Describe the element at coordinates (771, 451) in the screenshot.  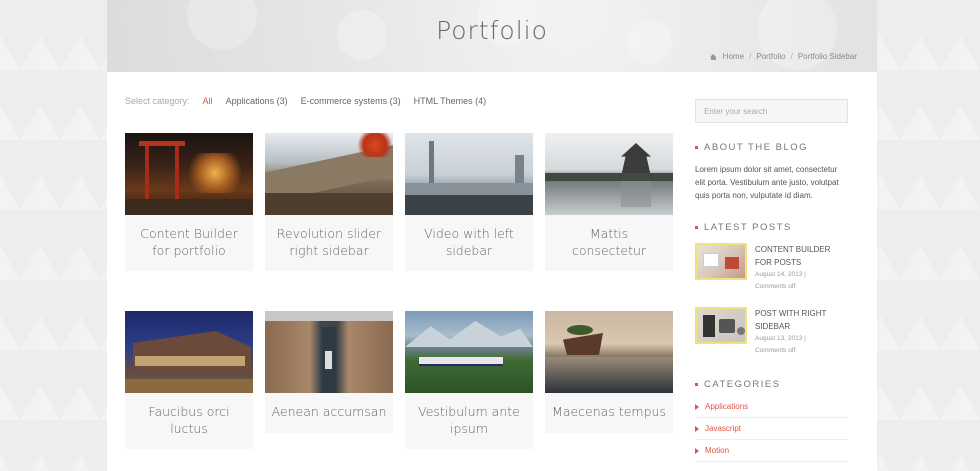
I see `category-motion: Motion` at that location.